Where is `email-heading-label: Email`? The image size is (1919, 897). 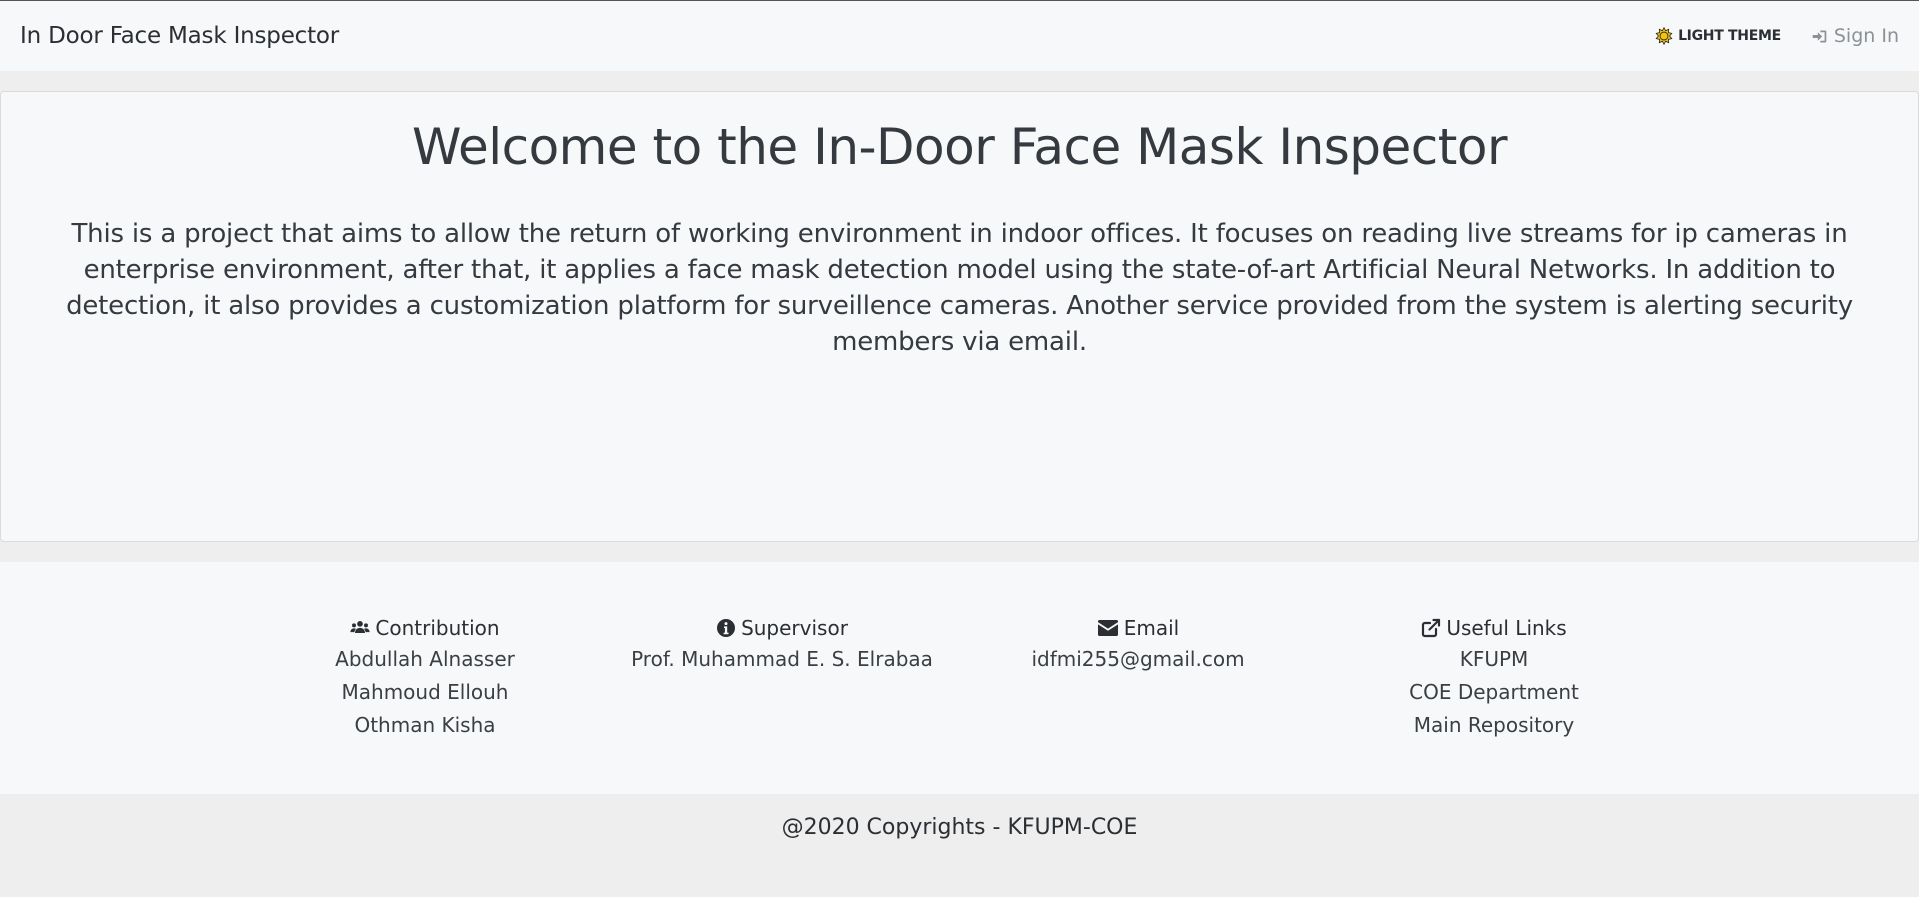 email-heading-label: Email is located at coordinates (1151, 628).